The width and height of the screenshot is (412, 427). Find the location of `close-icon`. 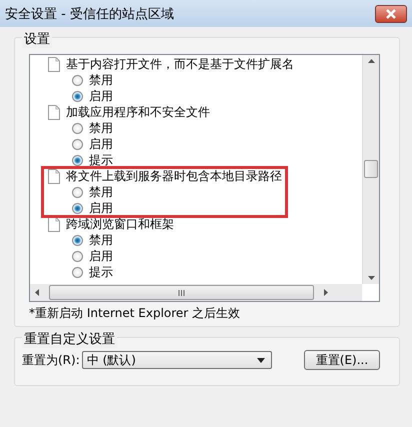

close-icon is located at coordinates (391, 13).